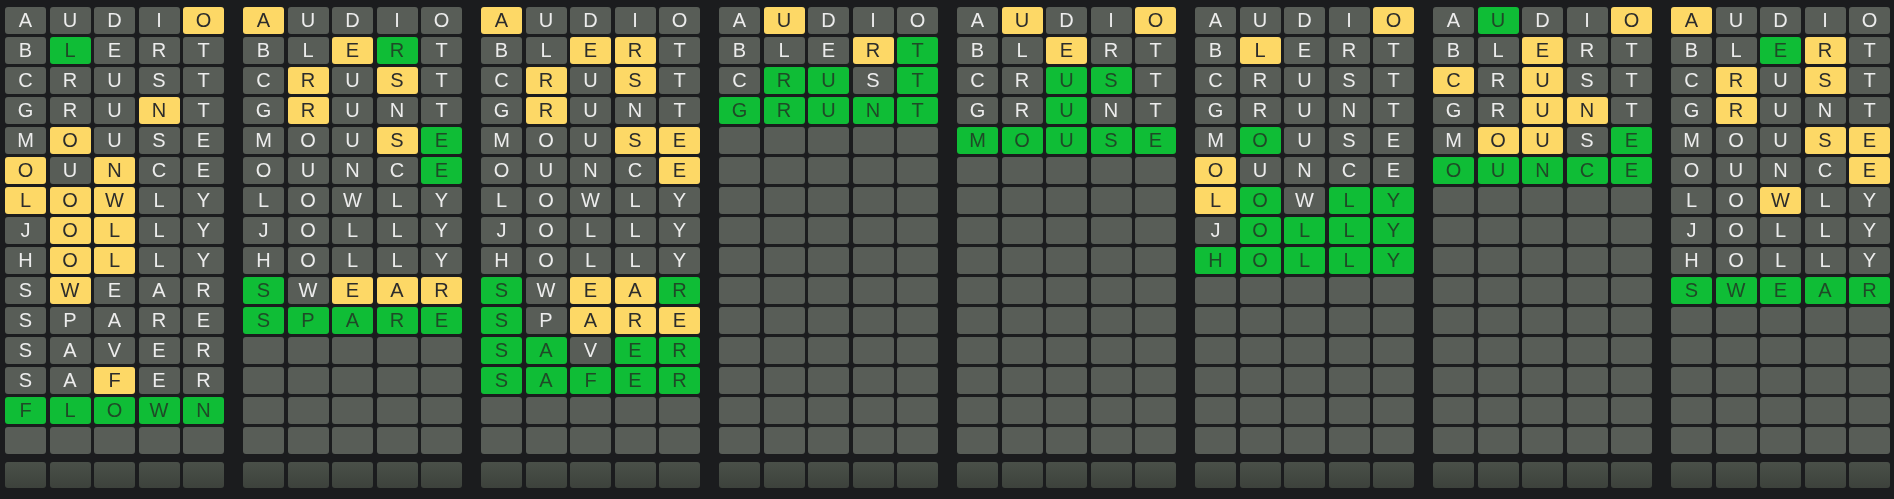  What do you see at coordinates (1691, 140) in the screenshot?
I see `letter-tile: M` at bounding box center [1691, 140].